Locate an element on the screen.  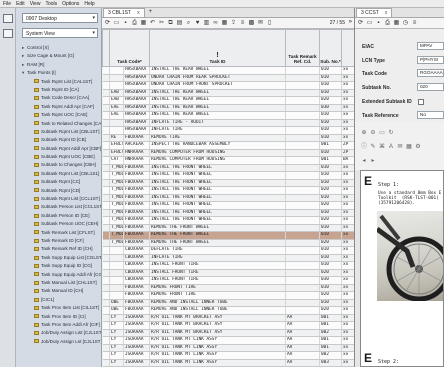
list-icon: ≡ is located at coordinates (242, 23).